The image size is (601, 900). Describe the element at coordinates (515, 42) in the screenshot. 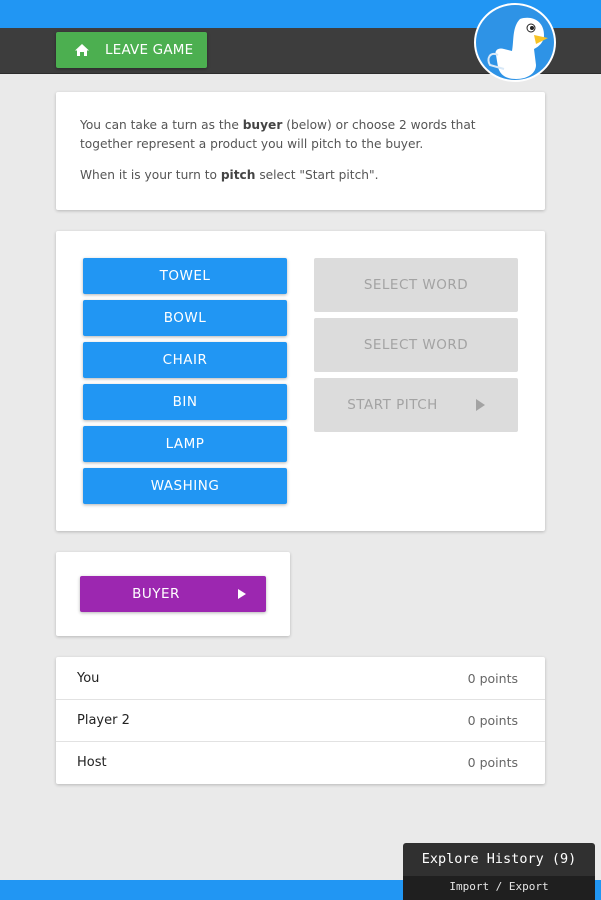

I see `duck-mascot-avatar` at that location.